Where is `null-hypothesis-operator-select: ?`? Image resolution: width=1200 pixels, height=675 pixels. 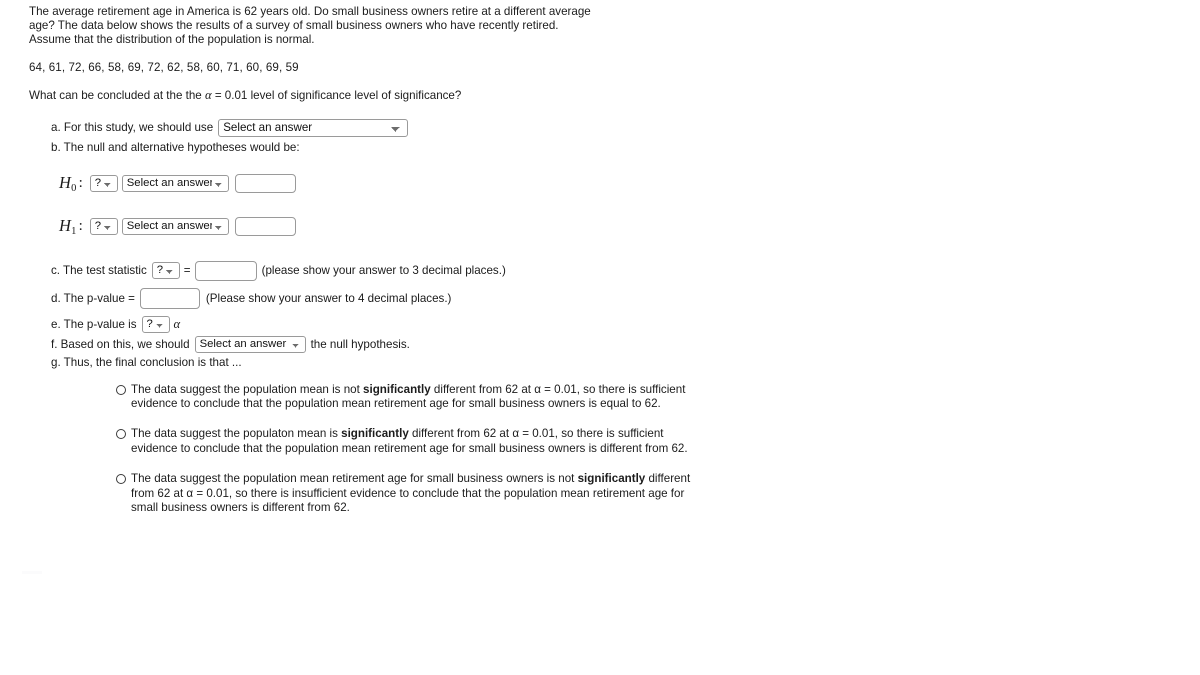 null-hypothesis-operator-select: ? is located at coordinates (103, 183).